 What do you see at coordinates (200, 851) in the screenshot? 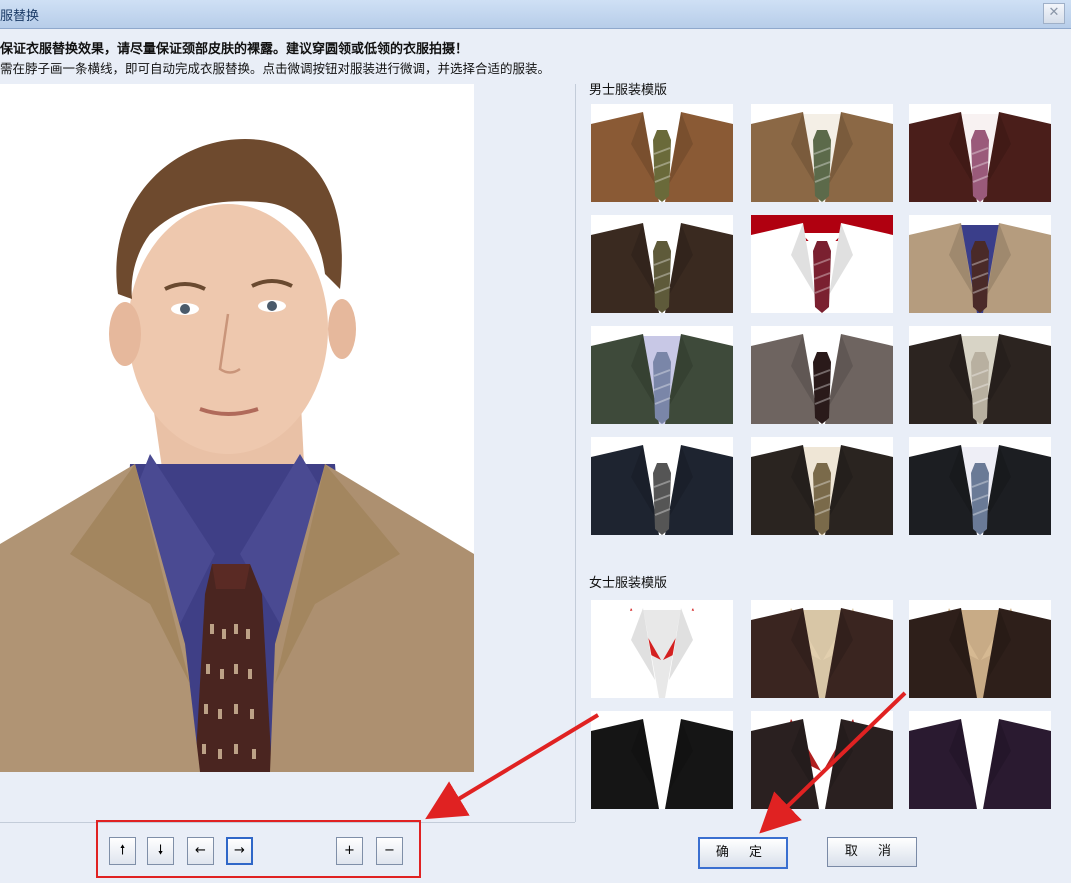
I see `move-left-button: ←` at bounding box center [200, 851].